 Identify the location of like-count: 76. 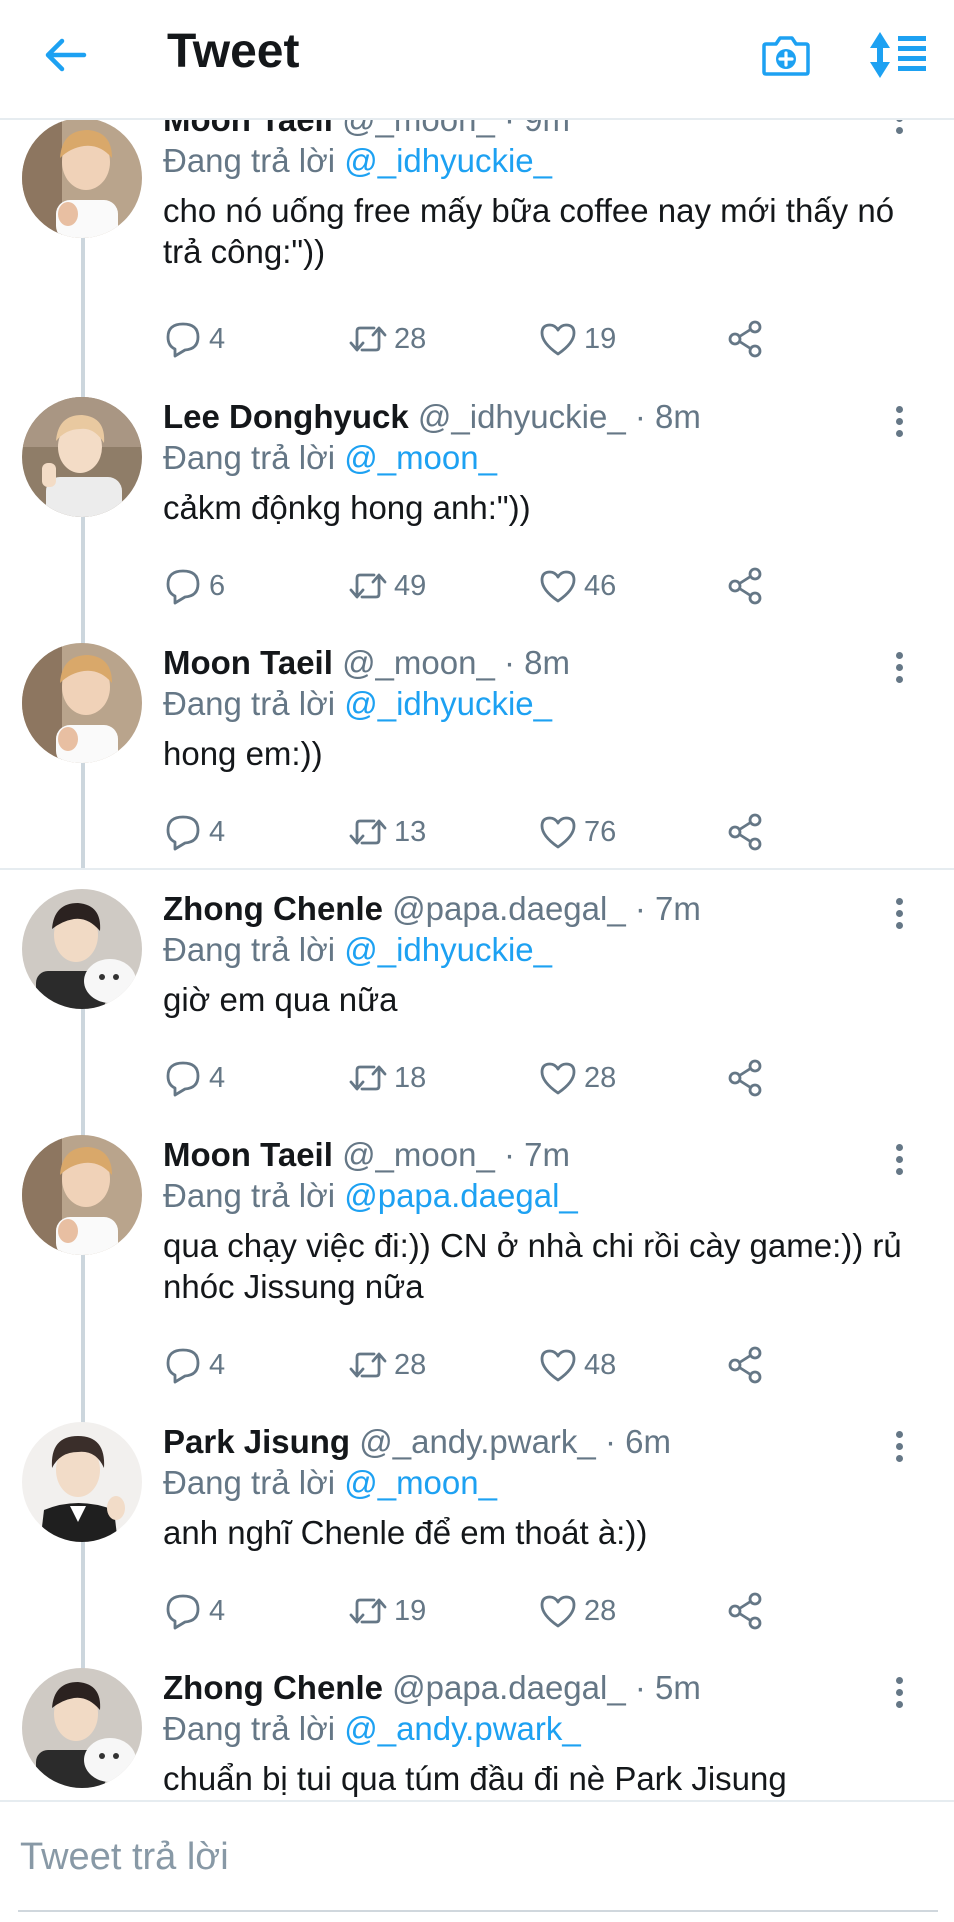
(600, 831).